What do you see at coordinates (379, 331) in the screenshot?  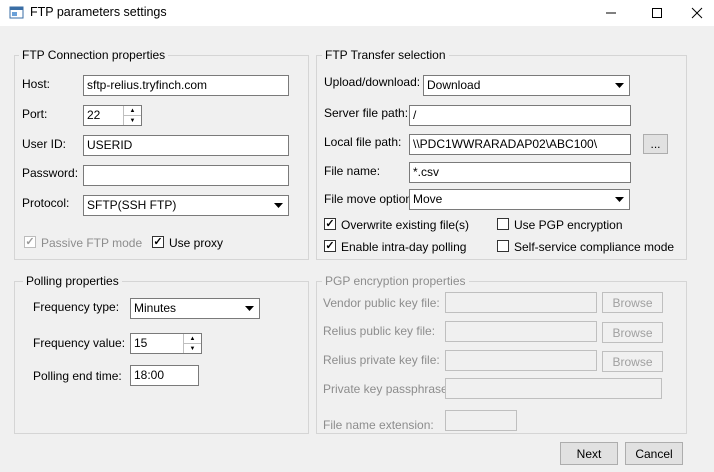 I see `relius-public-key-label: Relius public key file:` at bounding box center [379, 331].